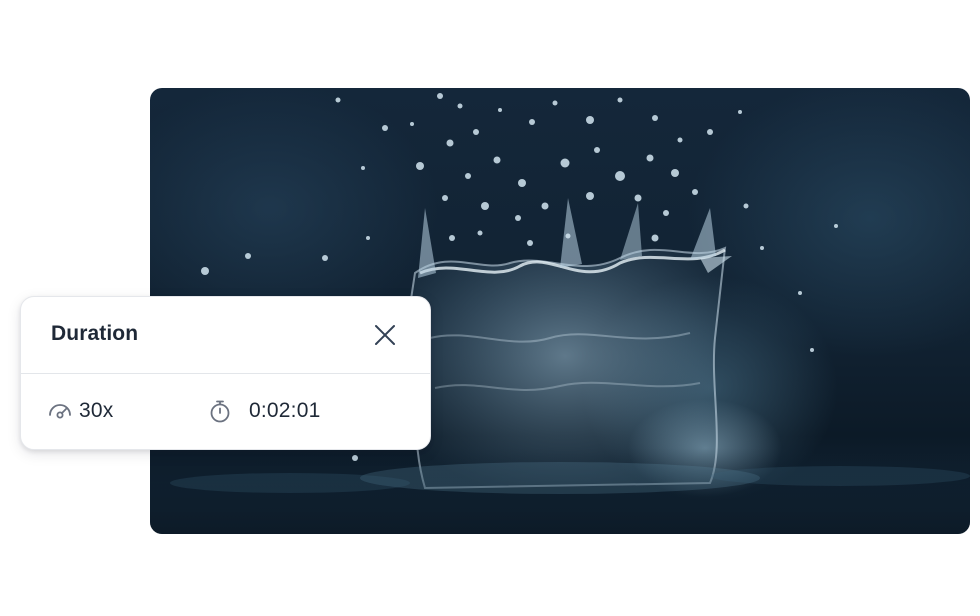  I want to click on stopwatch-icon, so click(220, 411).